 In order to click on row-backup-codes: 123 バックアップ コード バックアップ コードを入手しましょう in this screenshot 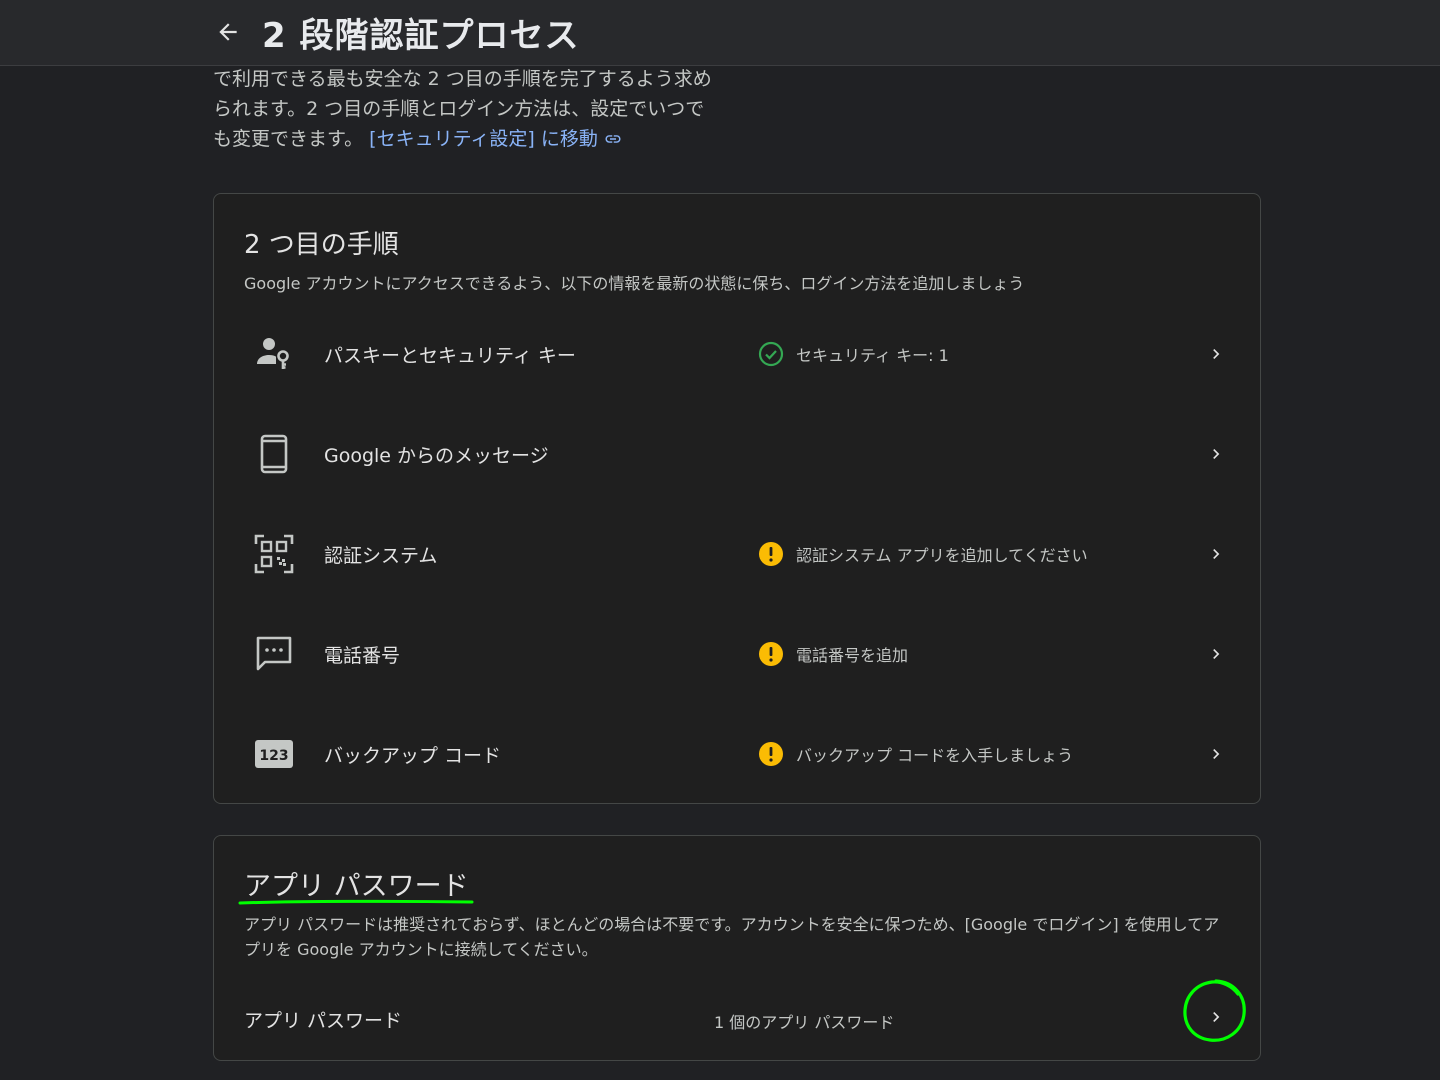, I will do `click(737, 754)`.